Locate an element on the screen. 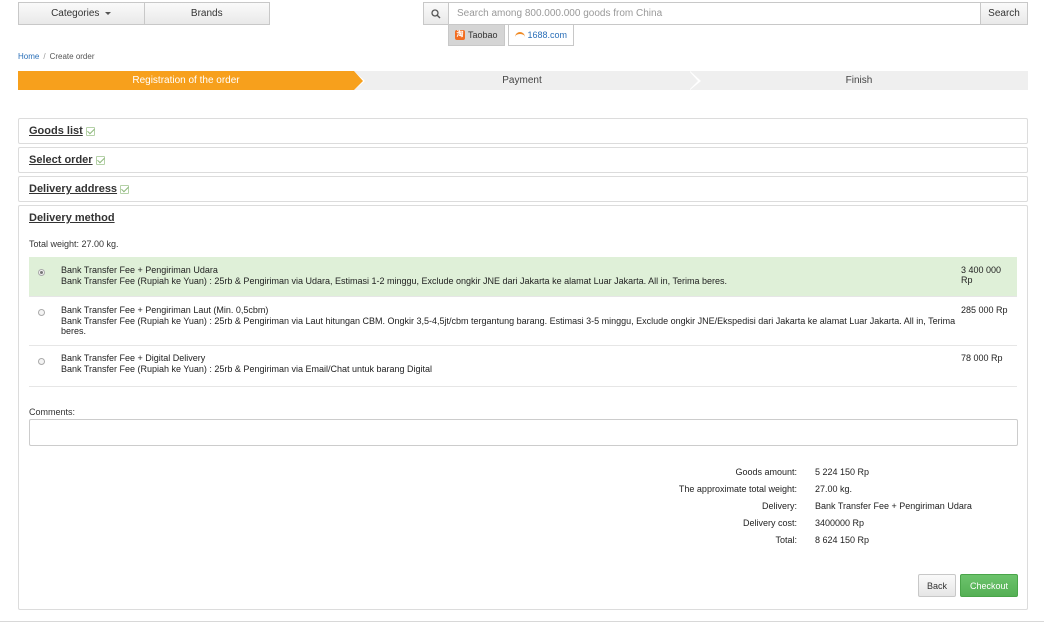 The image size is (1044, 629). total-weight: Total weight: 27.00 kg. is located at coordinates (74, 244).